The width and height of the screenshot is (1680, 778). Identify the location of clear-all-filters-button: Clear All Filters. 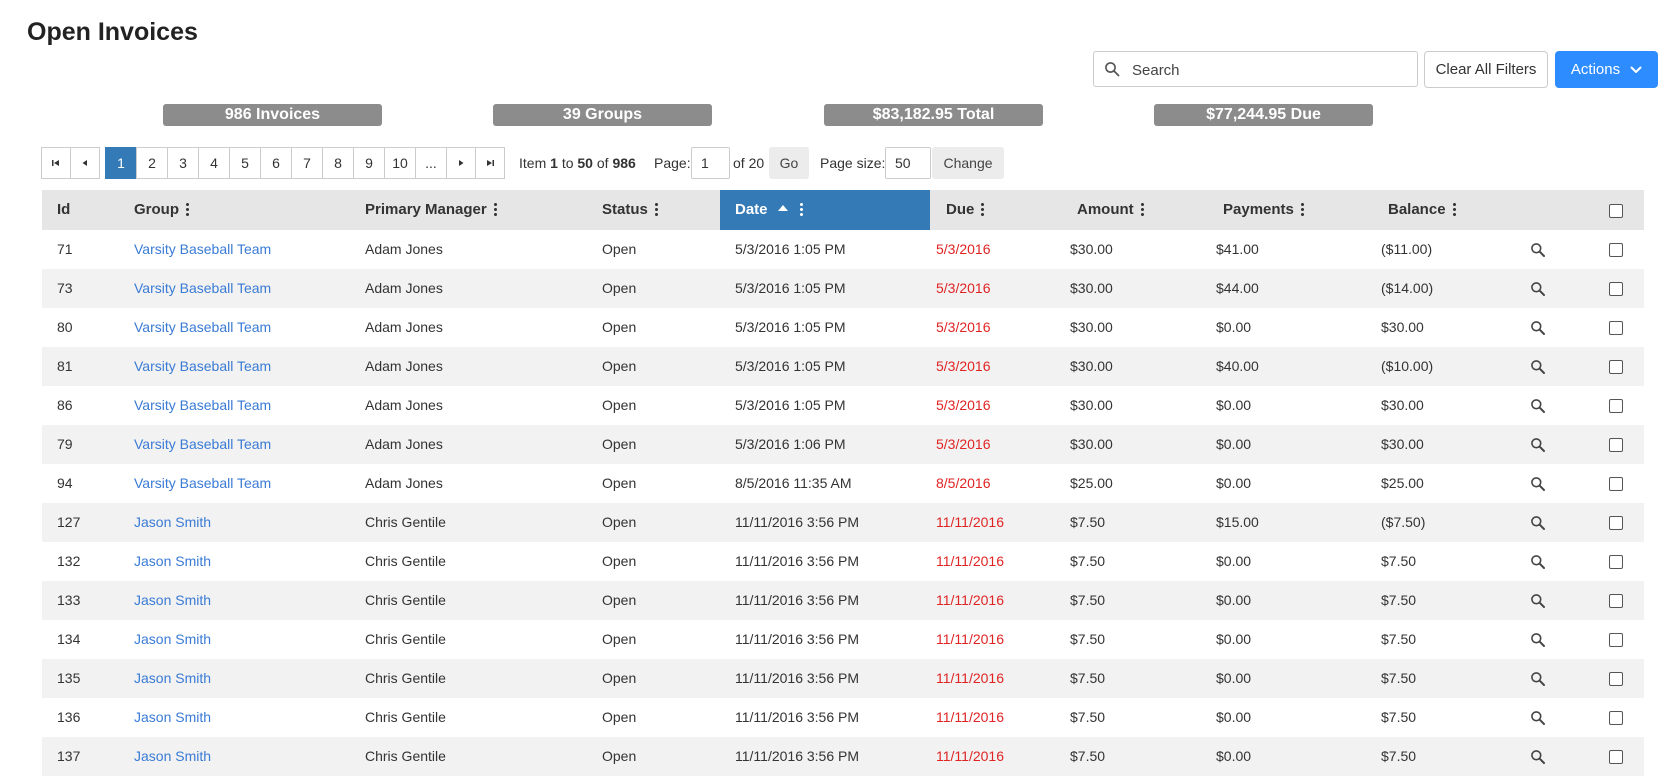
(1486, 69).